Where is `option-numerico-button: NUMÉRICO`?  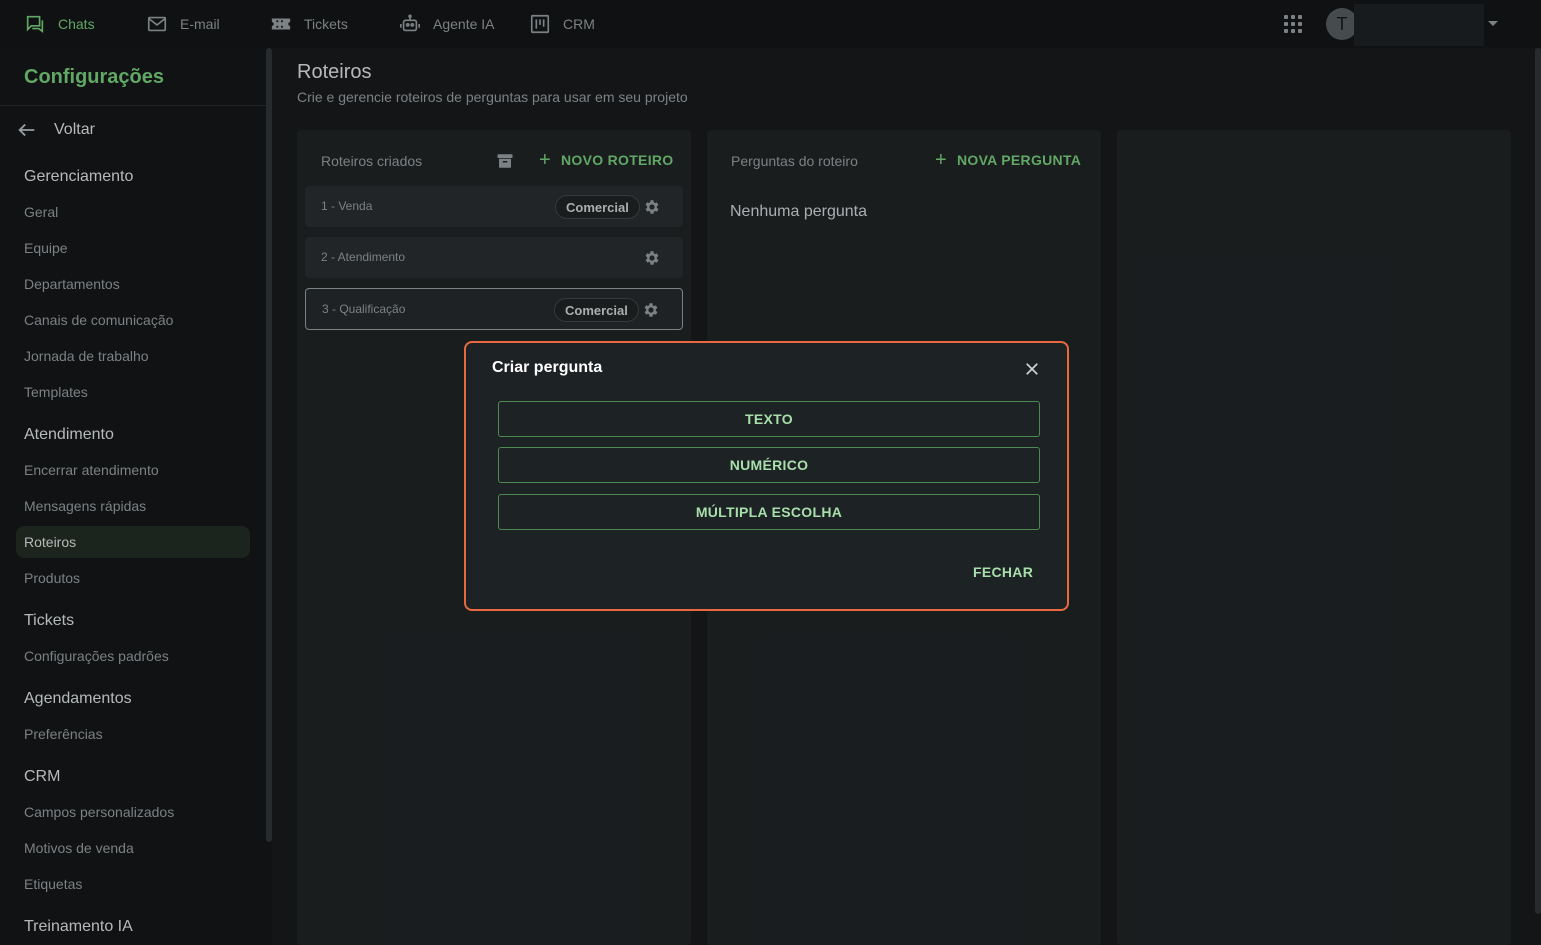
option-numerico-button: NUMÉRICO is located at coordinates (769, 465).